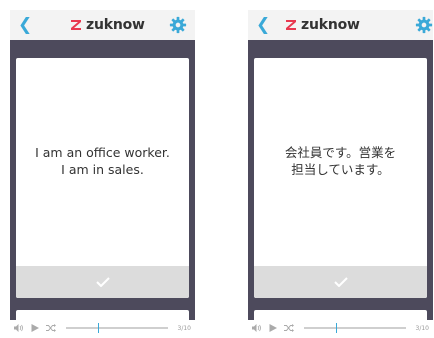  I want to click on card-text: I am an office worker. I am in sales., so click(102, 161).